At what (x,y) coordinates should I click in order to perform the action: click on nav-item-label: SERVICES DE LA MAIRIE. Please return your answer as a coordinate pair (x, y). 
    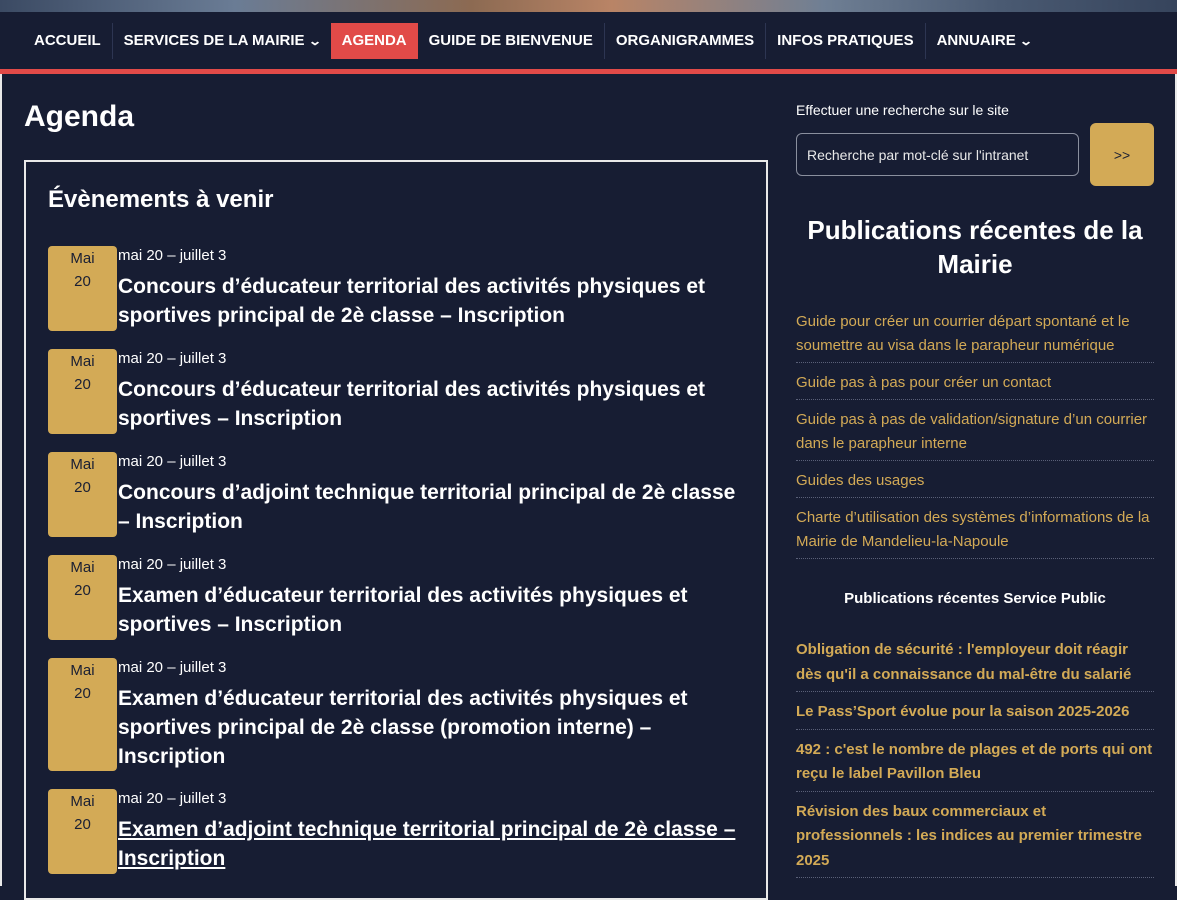
    Looking at the image, I should click on (214, 40).